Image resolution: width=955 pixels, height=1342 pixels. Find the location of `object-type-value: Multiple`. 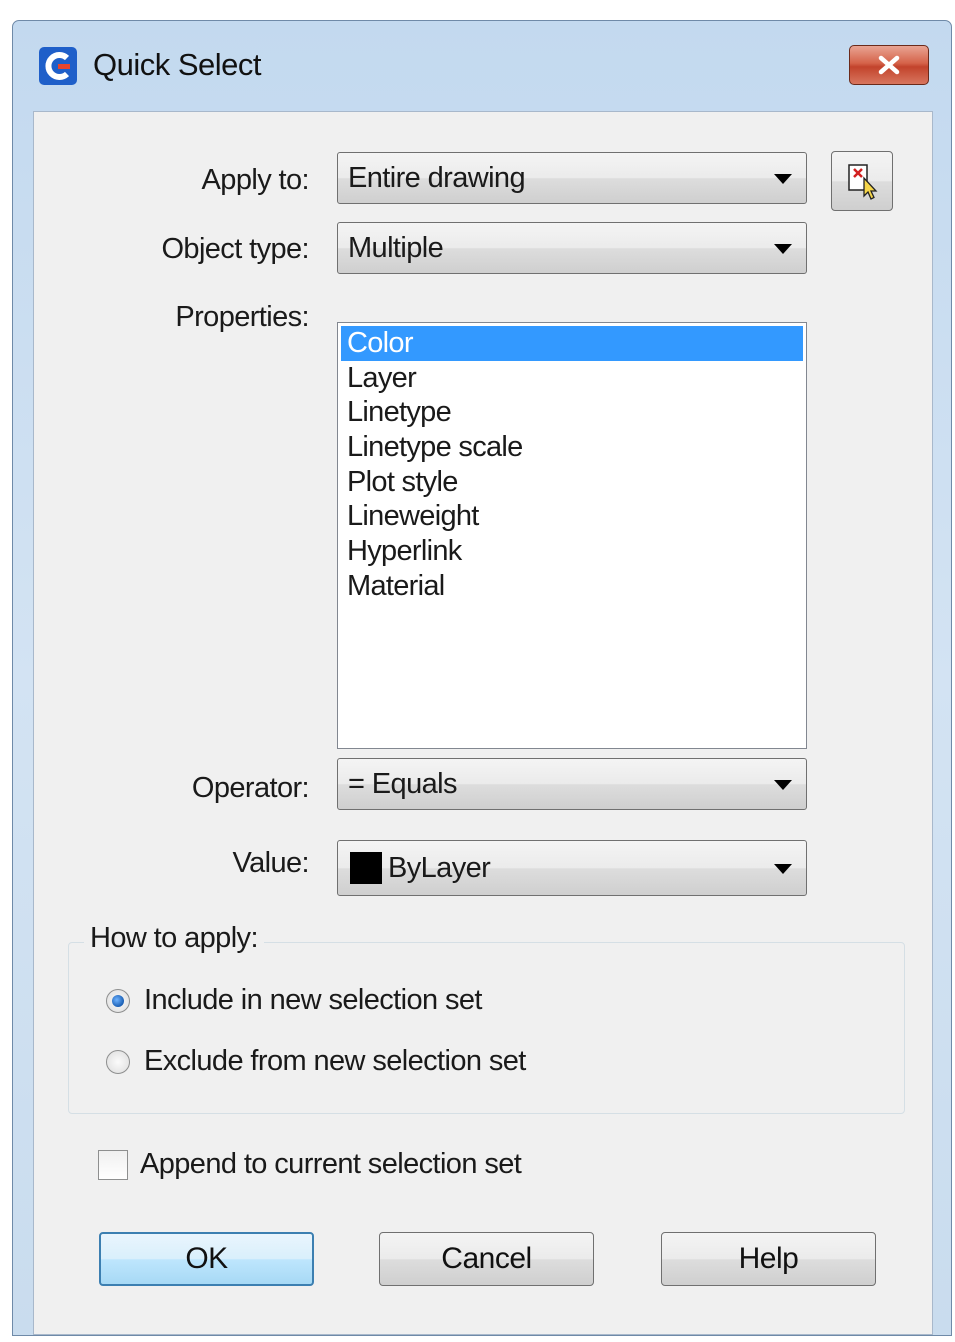

object-type-value: Multiple is located at coordinates (396, 248).